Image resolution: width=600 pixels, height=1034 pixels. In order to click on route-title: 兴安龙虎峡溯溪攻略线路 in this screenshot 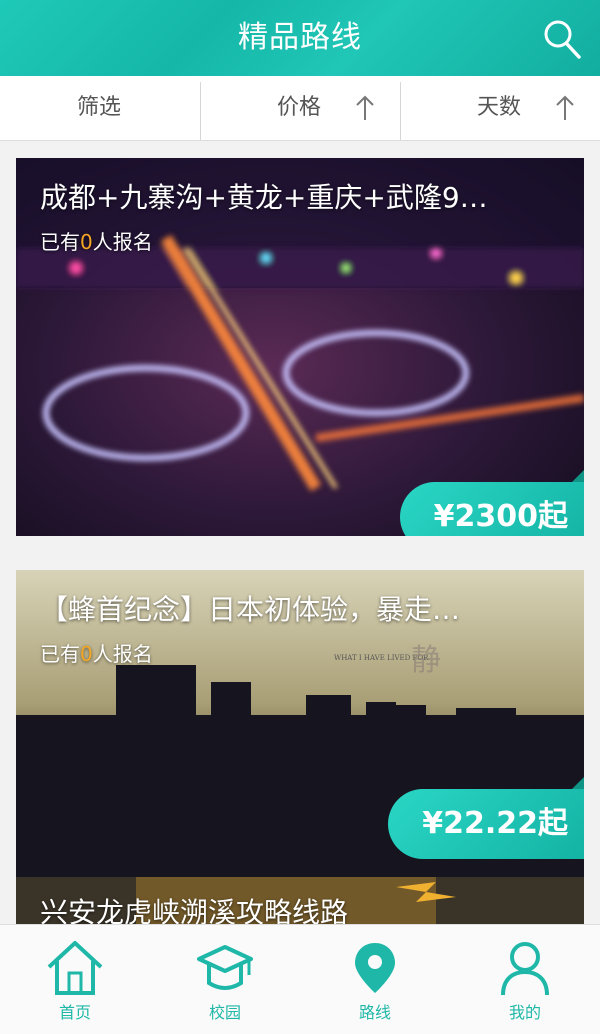, I will do `click(194, 910)`.